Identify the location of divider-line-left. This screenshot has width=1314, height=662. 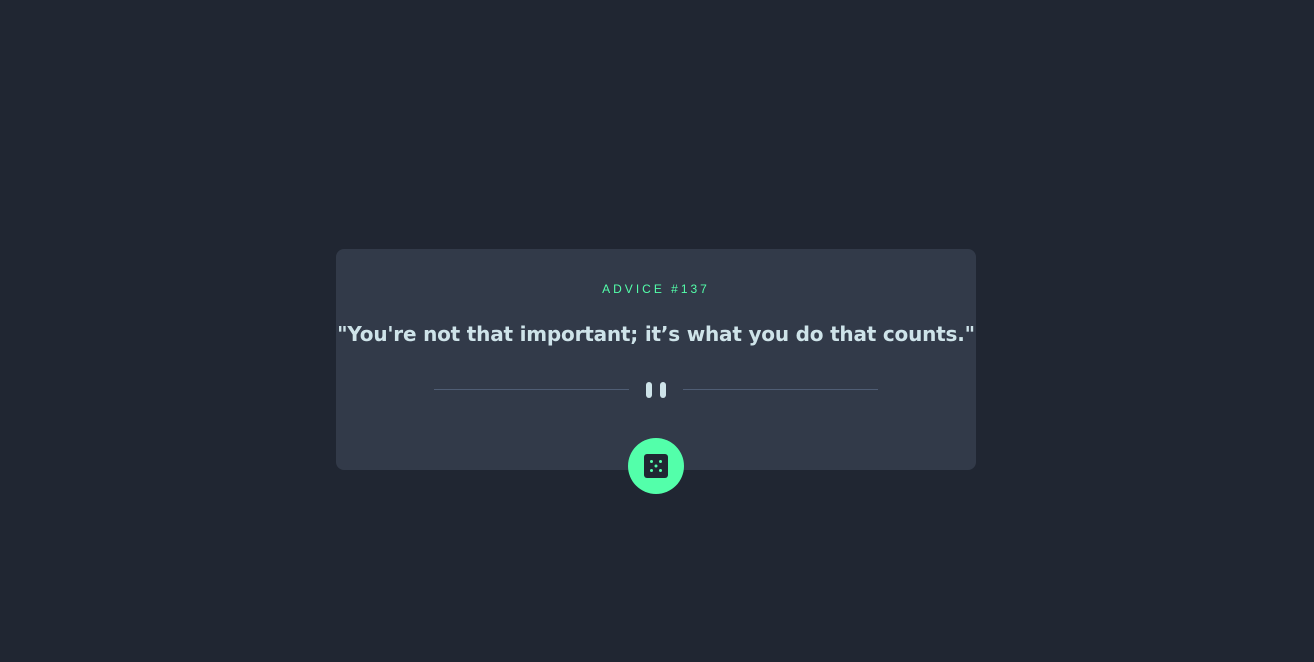
(531, 389).